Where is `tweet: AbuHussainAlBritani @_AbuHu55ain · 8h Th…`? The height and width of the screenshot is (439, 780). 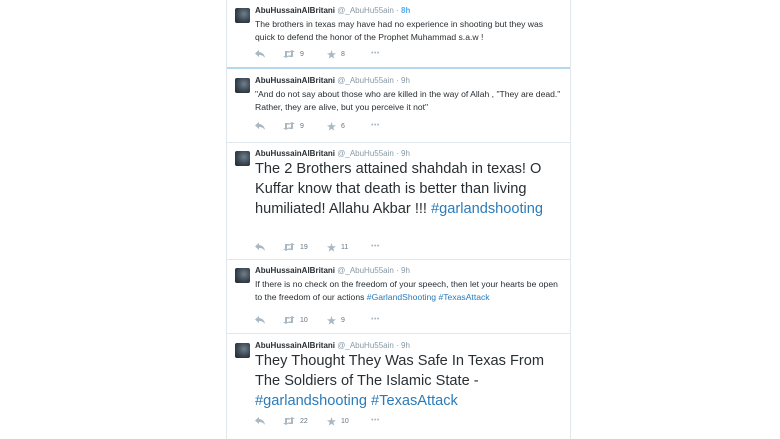 tweet: AbuHussainAlBritani @_AbuHu55ain · 8h Th… is located at coordinates (398, 34).